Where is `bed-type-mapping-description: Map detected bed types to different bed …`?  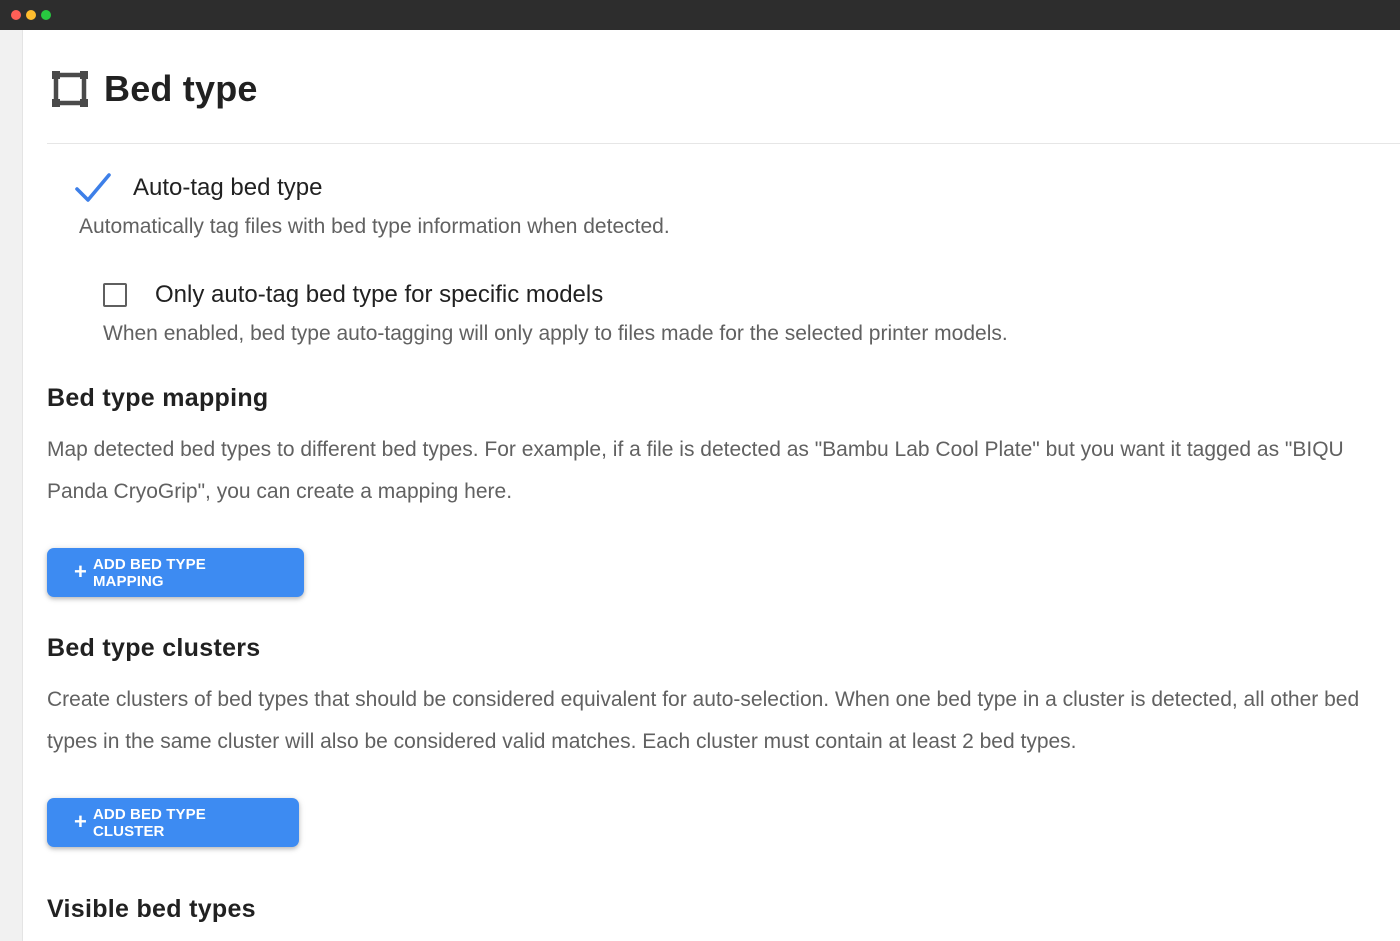 bed-type-mapping-description: Map detected bed types to different bed … is located at coordinates (723, 471).